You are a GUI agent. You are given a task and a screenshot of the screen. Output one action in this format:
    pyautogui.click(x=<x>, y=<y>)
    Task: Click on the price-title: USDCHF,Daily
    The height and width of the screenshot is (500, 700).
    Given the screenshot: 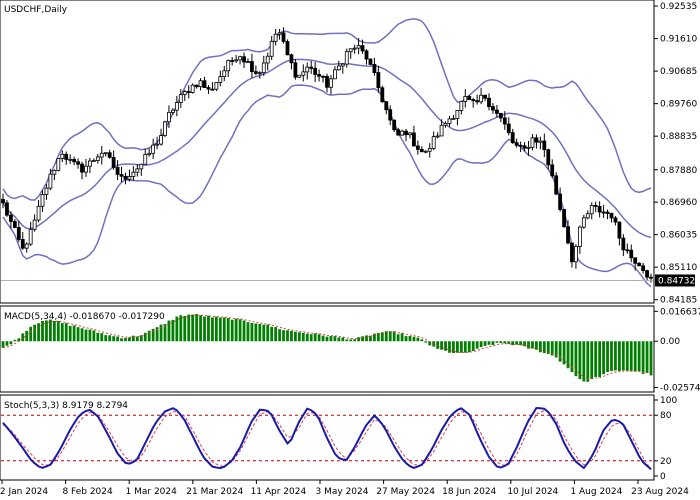 What is the action you would take?
    pyautogui.click(x=36, y=10)
    